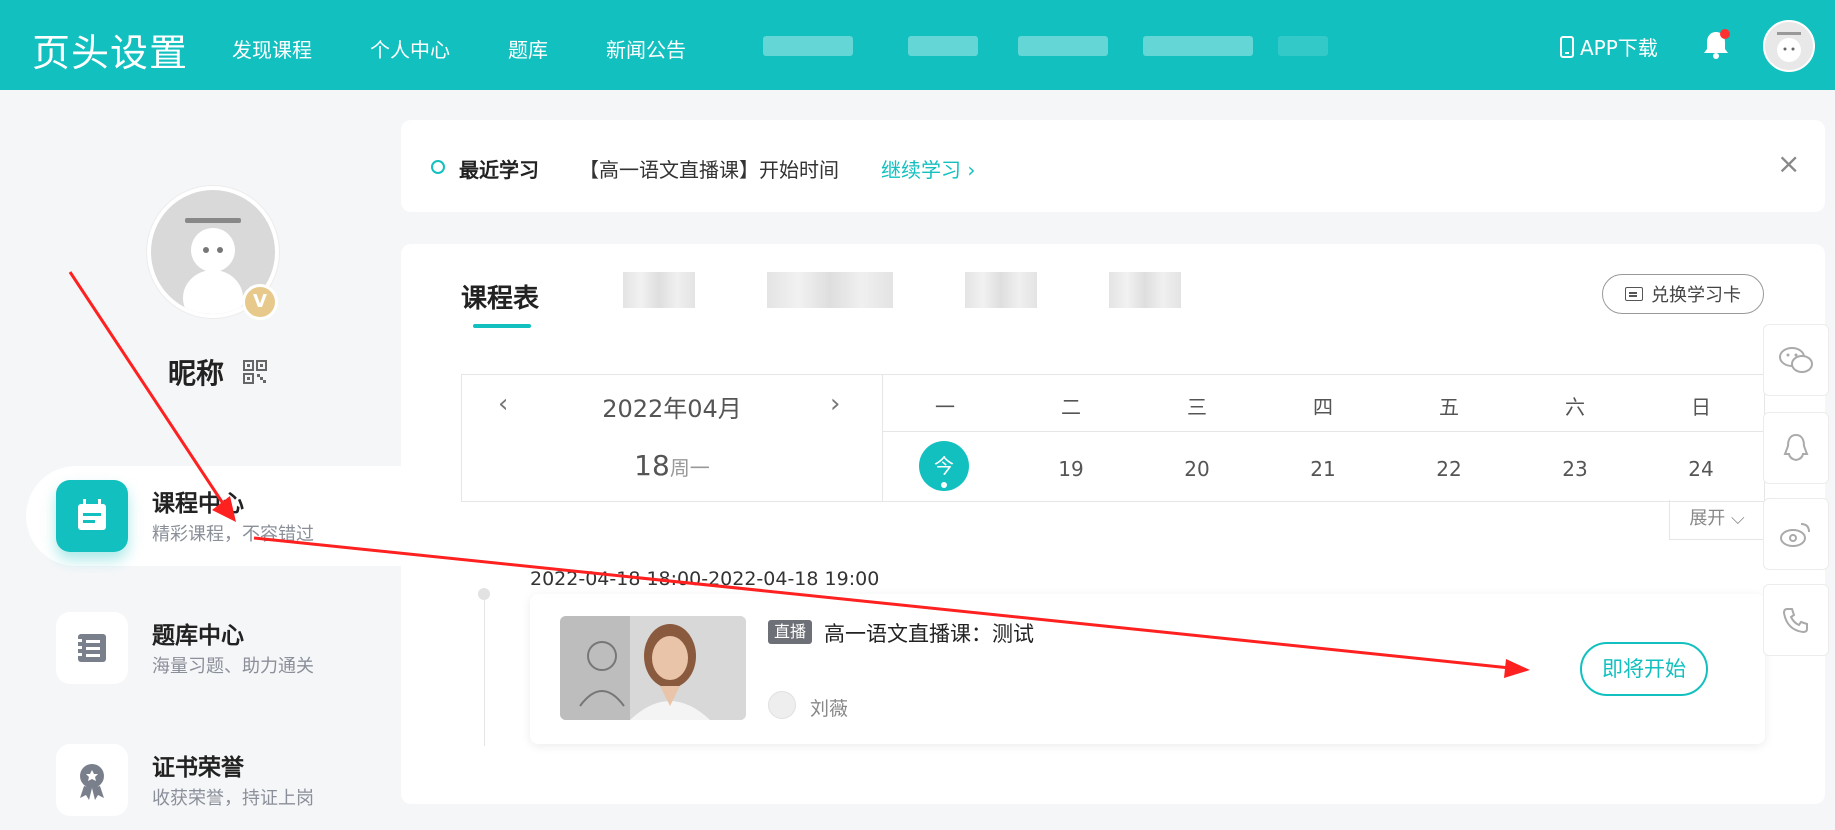 The height and width of the screenshot is (830, 1835). What do you see at coordinates (1788, 164) in the screenshot?
I see `close-icon: ×` at bounding box center [1788, 164].